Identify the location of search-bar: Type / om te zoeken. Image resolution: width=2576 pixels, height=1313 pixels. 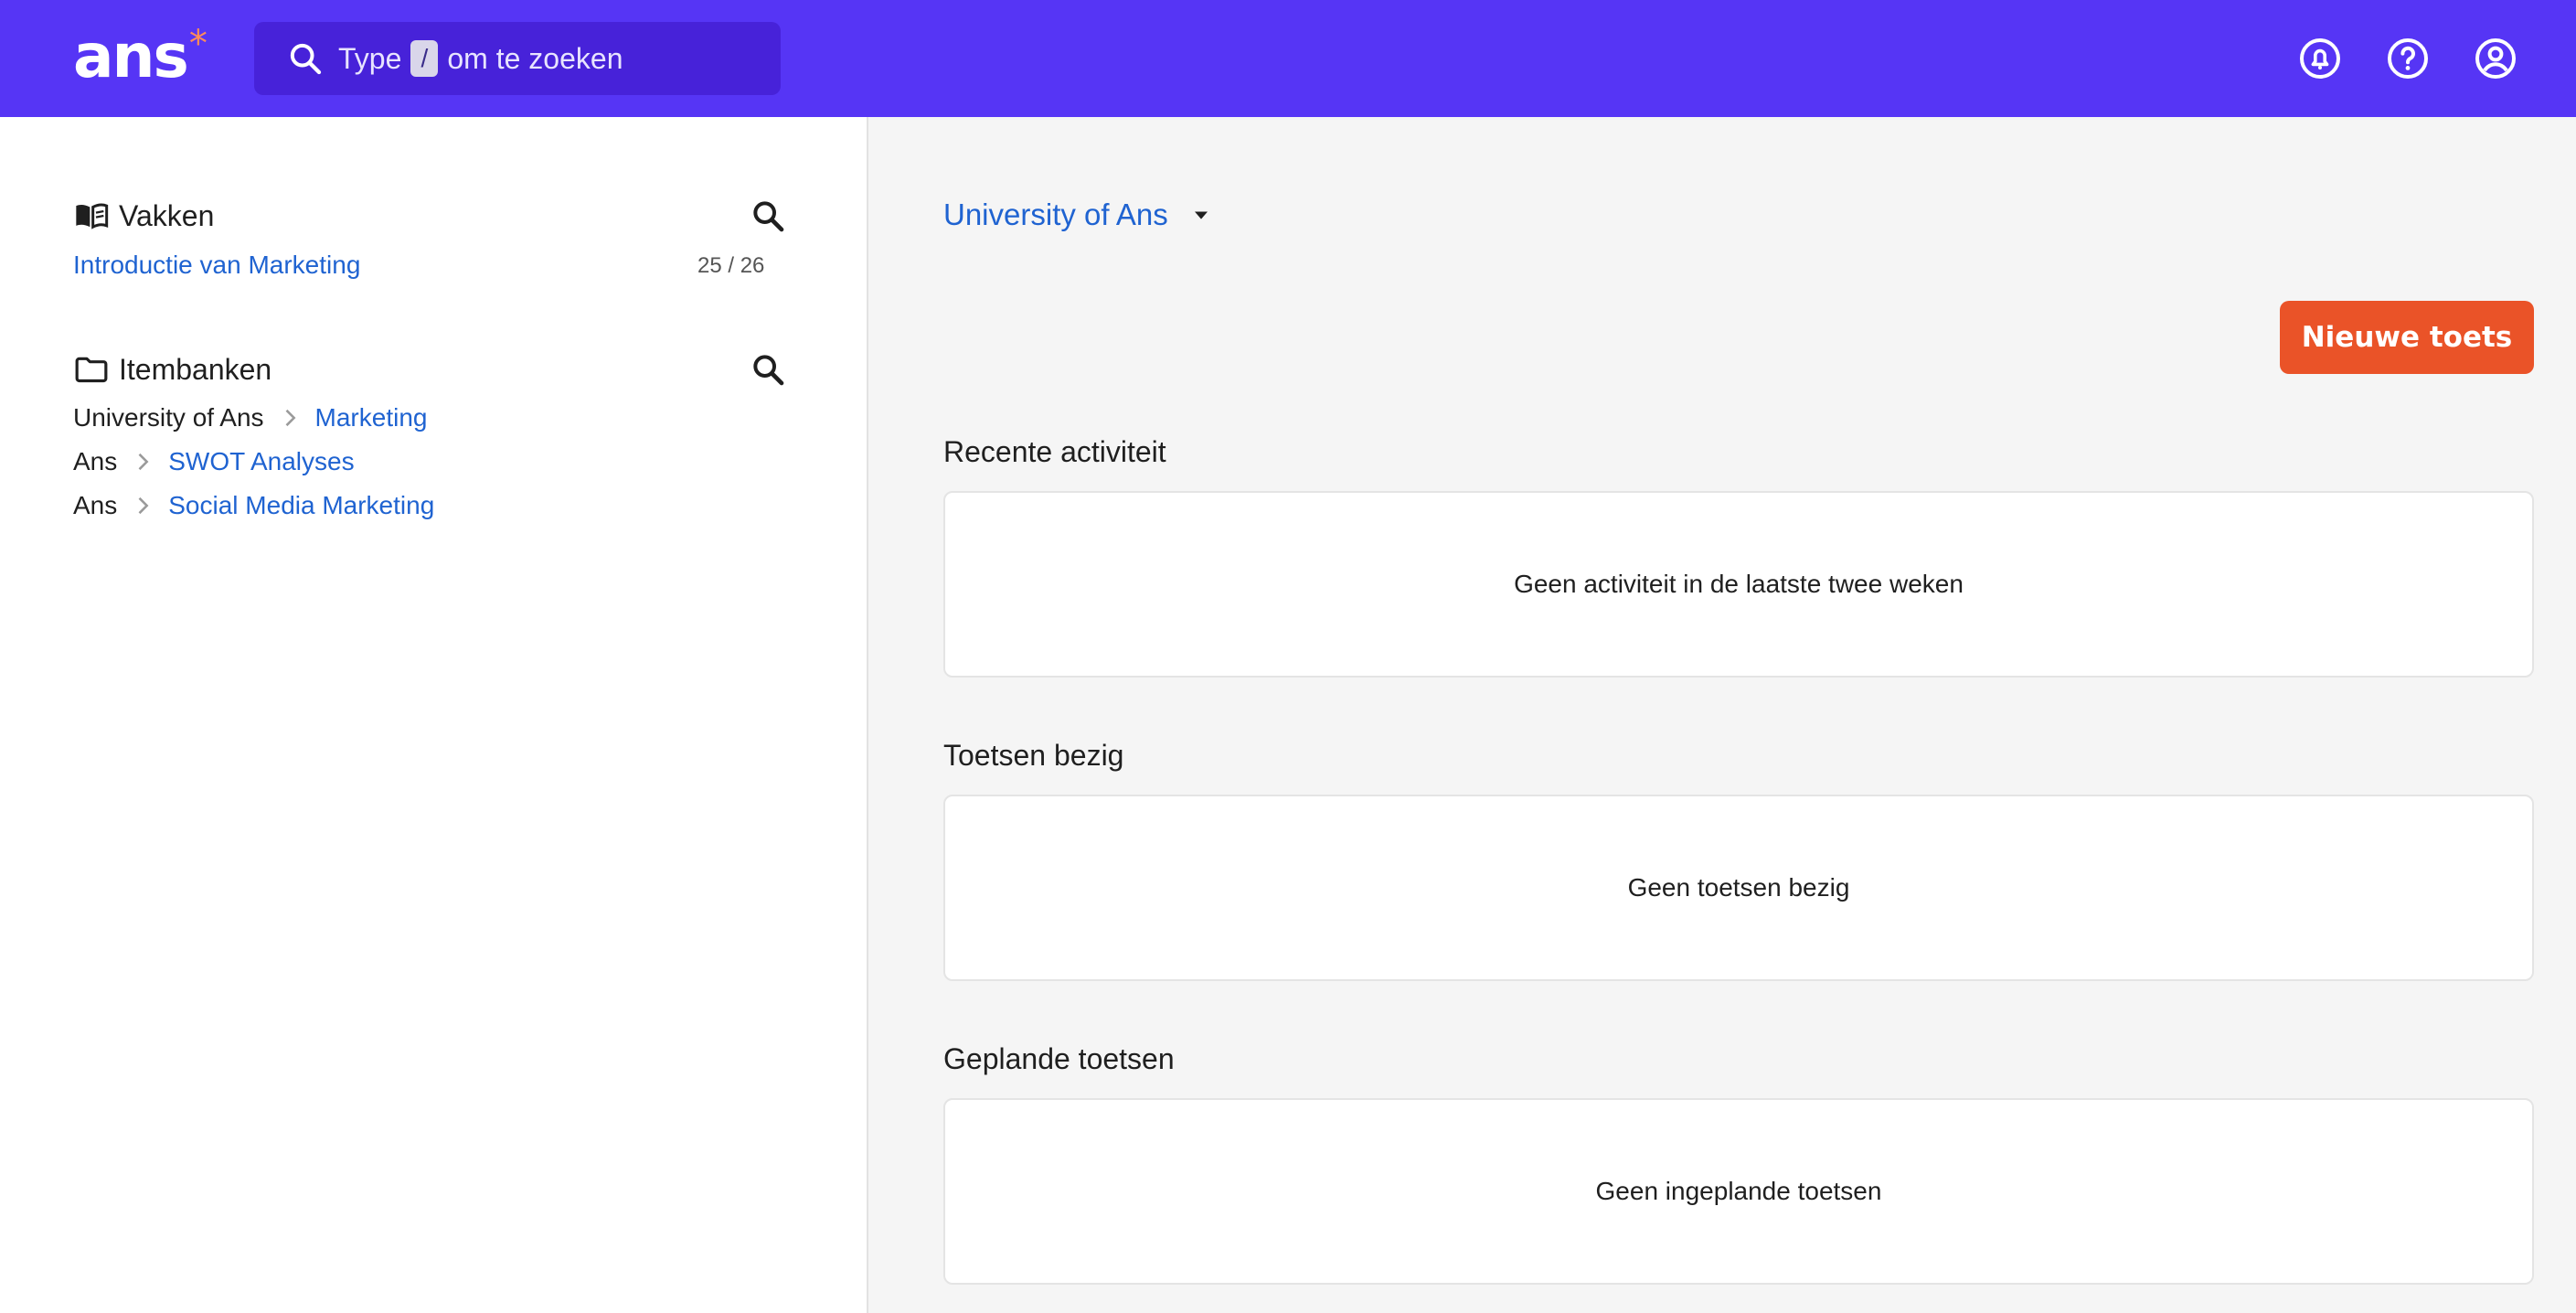
(517, 59).